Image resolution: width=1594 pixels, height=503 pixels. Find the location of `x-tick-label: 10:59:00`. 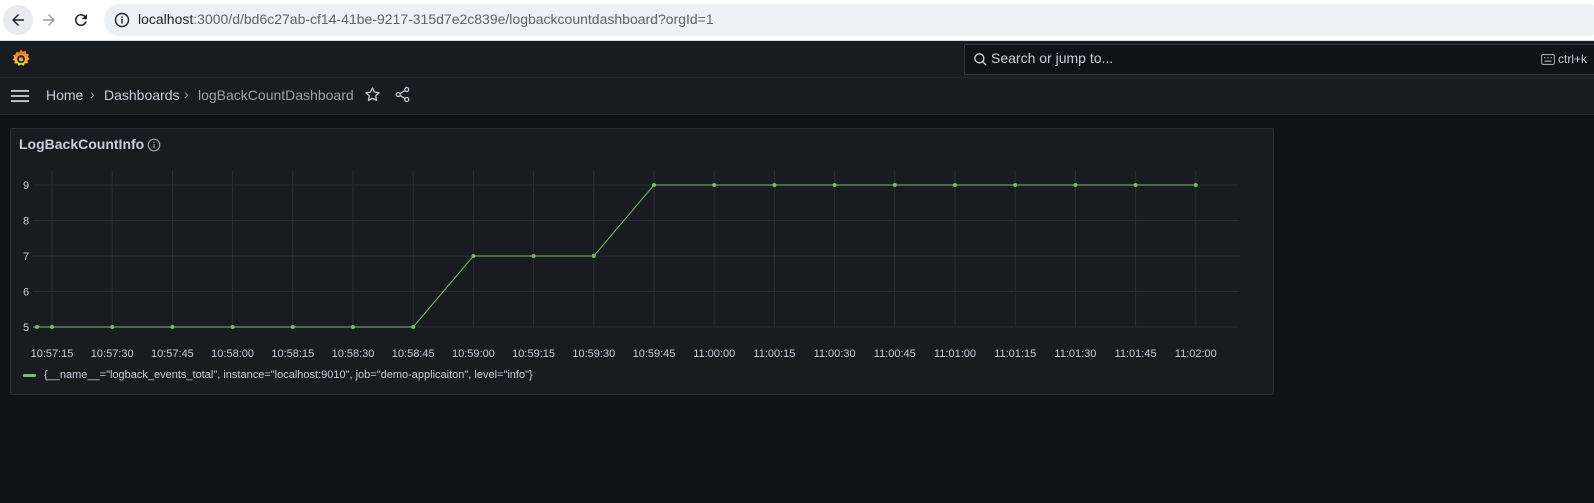

x-tick-label: 10:59:00 is located at coordinates (473, 354).